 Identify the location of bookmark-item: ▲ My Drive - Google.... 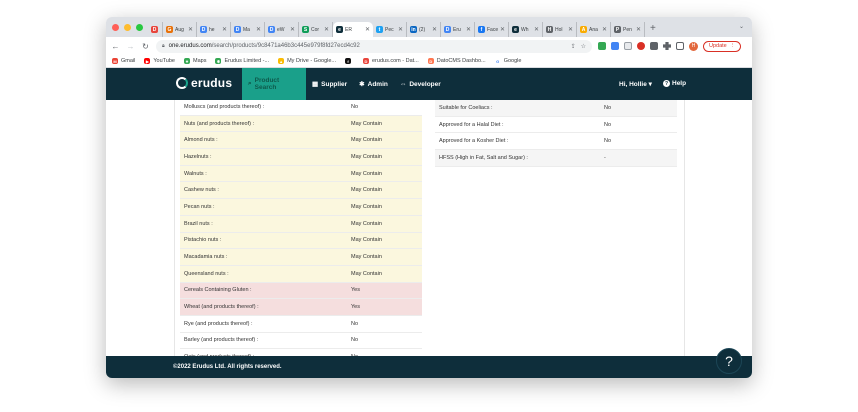
(307, 61).